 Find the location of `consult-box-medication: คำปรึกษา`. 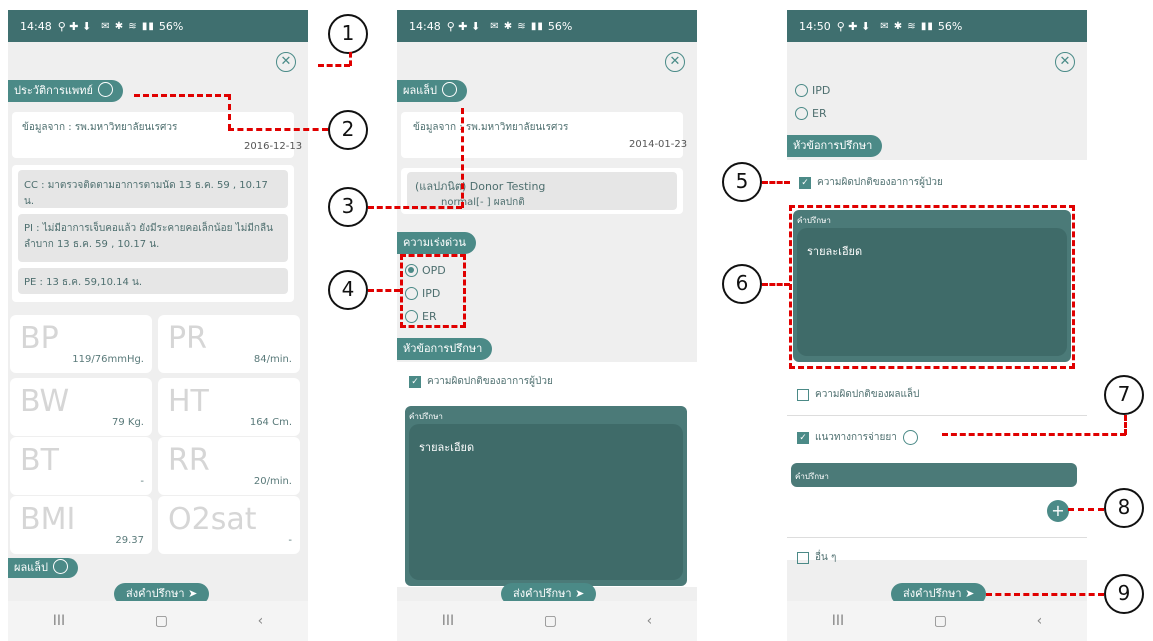

consult-box-medication: คำปรึกษา is located at coordinates (934, 475).